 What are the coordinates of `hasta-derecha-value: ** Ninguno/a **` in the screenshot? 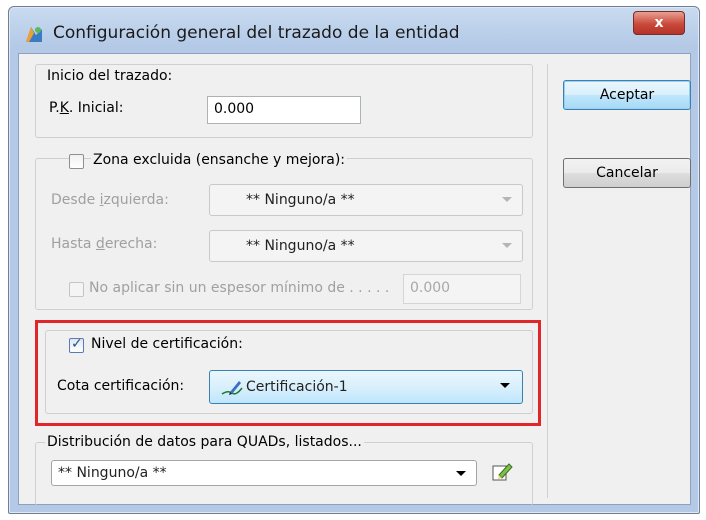 It's located at (300, 246).